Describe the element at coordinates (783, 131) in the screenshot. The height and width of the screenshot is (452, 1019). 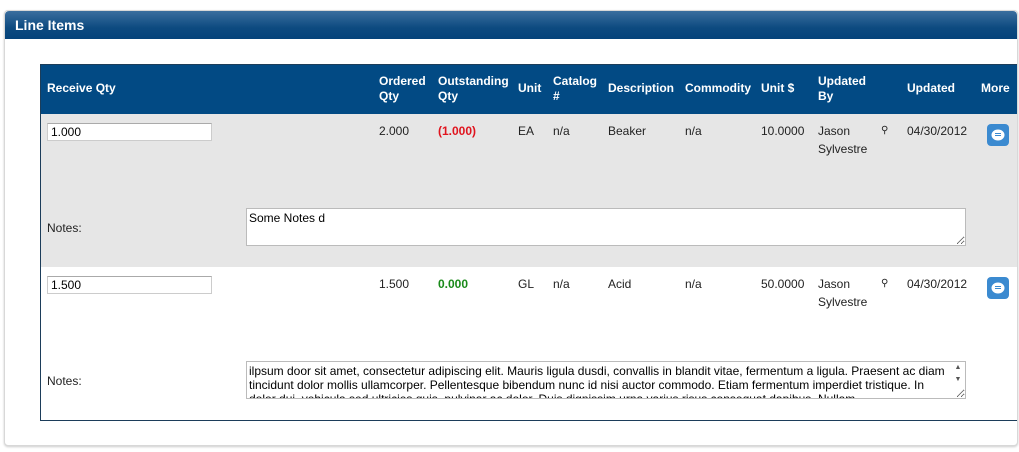
I see `unit-price: 10.0000` at that location.